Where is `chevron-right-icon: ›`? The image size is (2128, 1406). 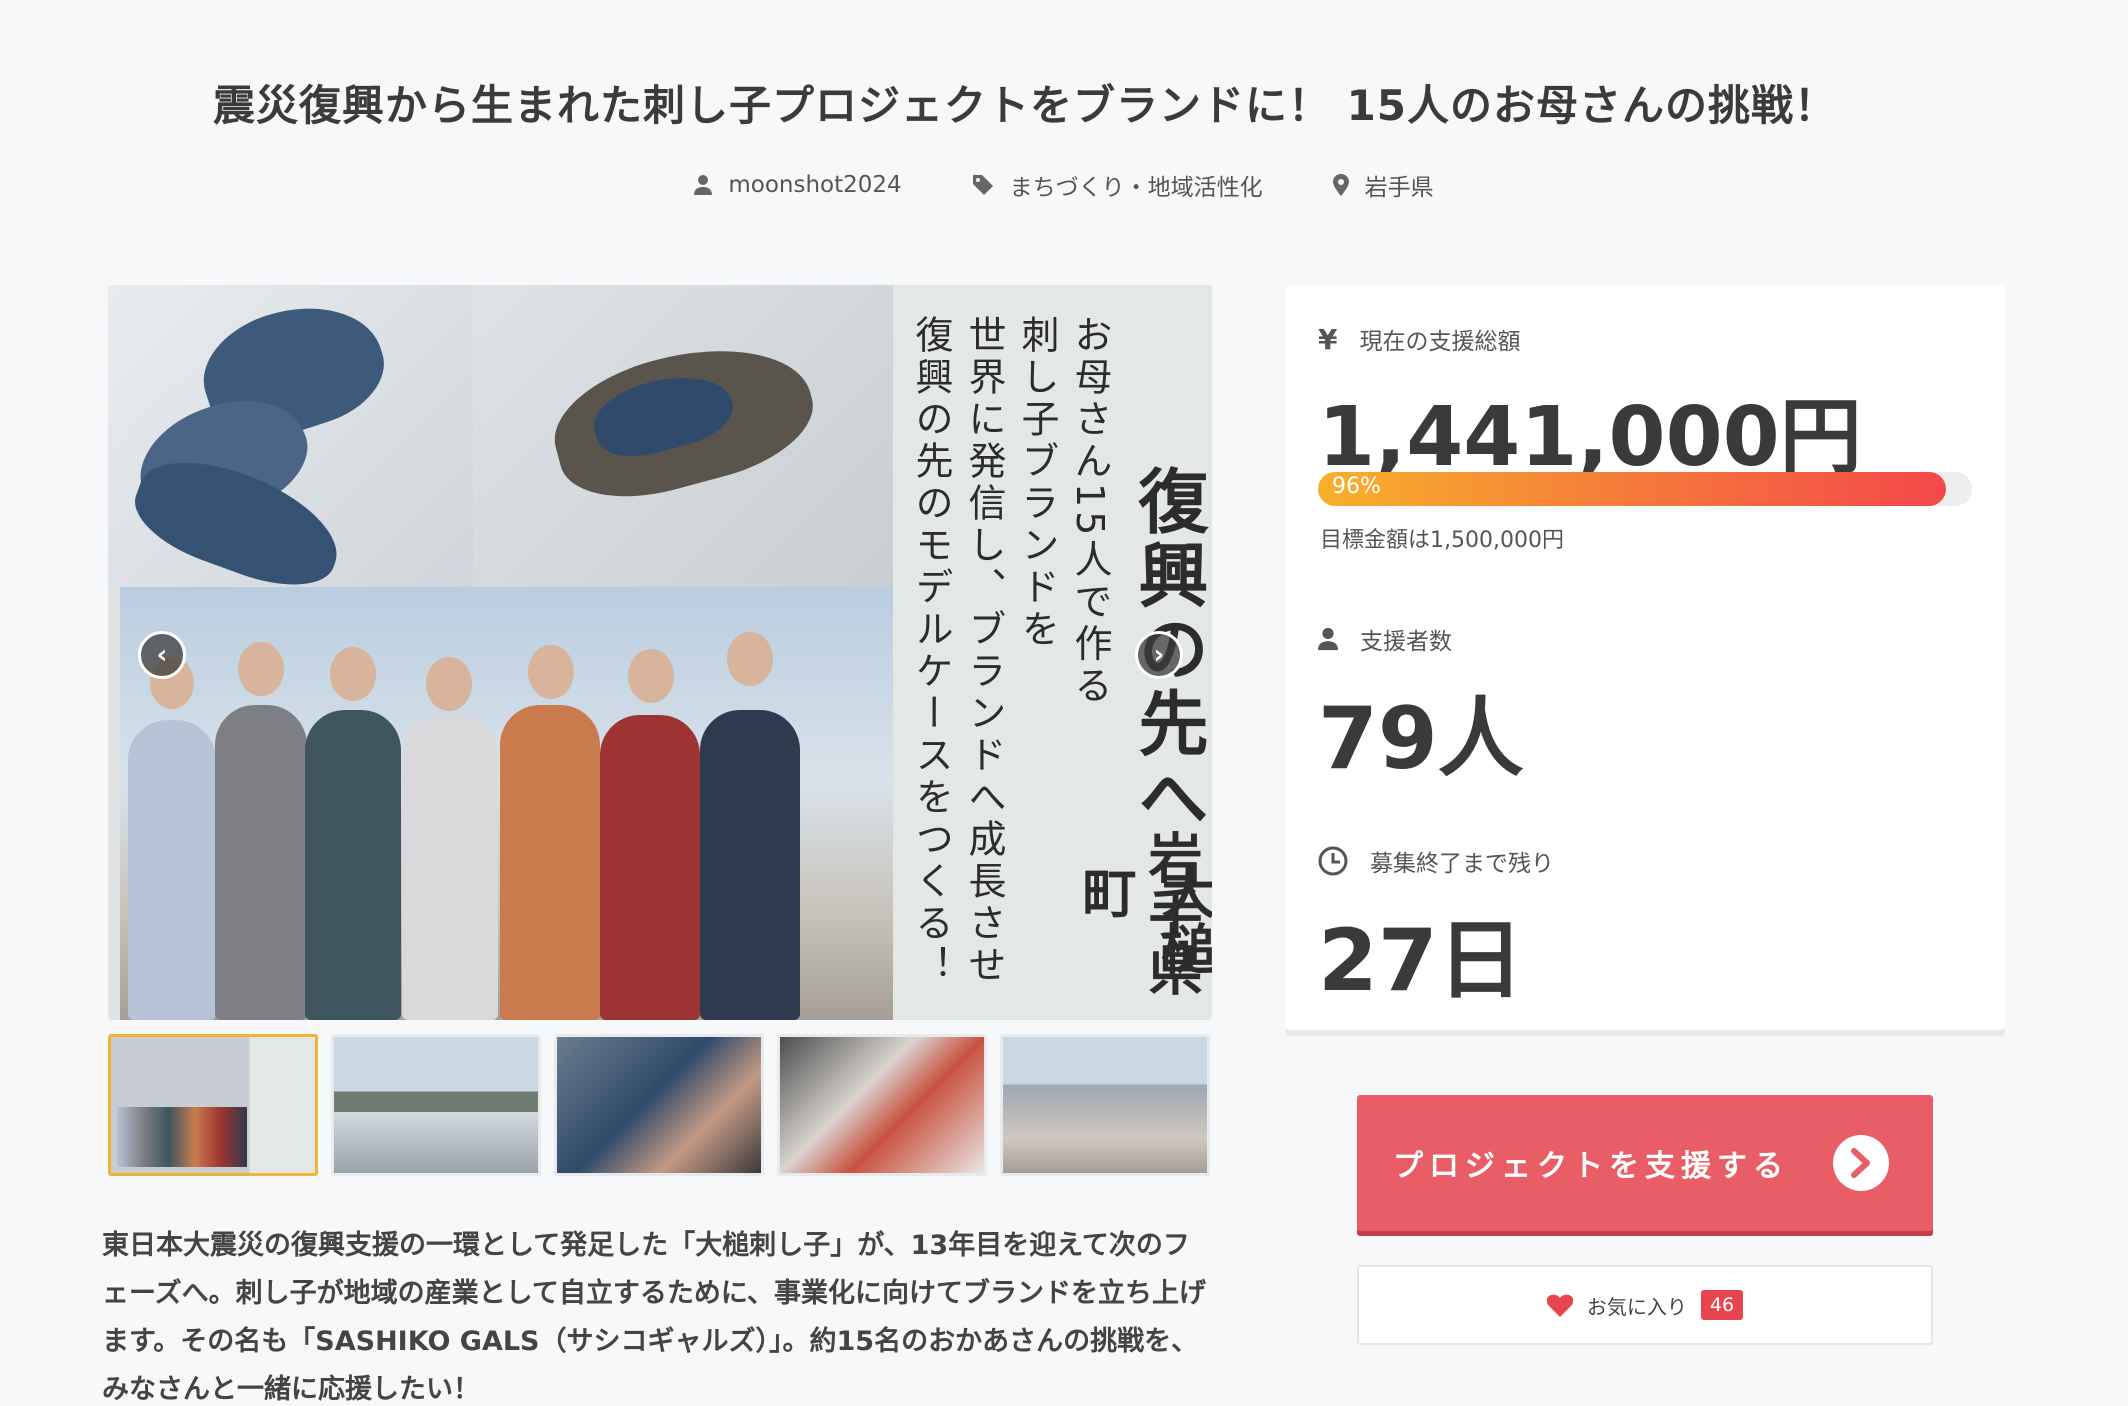
chevron-right-icon: › is located at coordinates (1159, 655).